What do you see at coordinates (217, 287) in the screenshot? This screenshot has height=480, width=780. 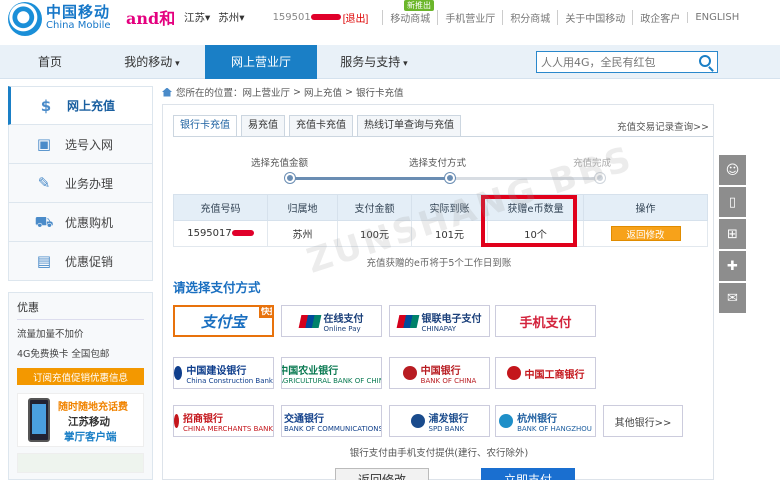 I see `payment-title: 请选择支付方式` at bounding box center [217, 287].